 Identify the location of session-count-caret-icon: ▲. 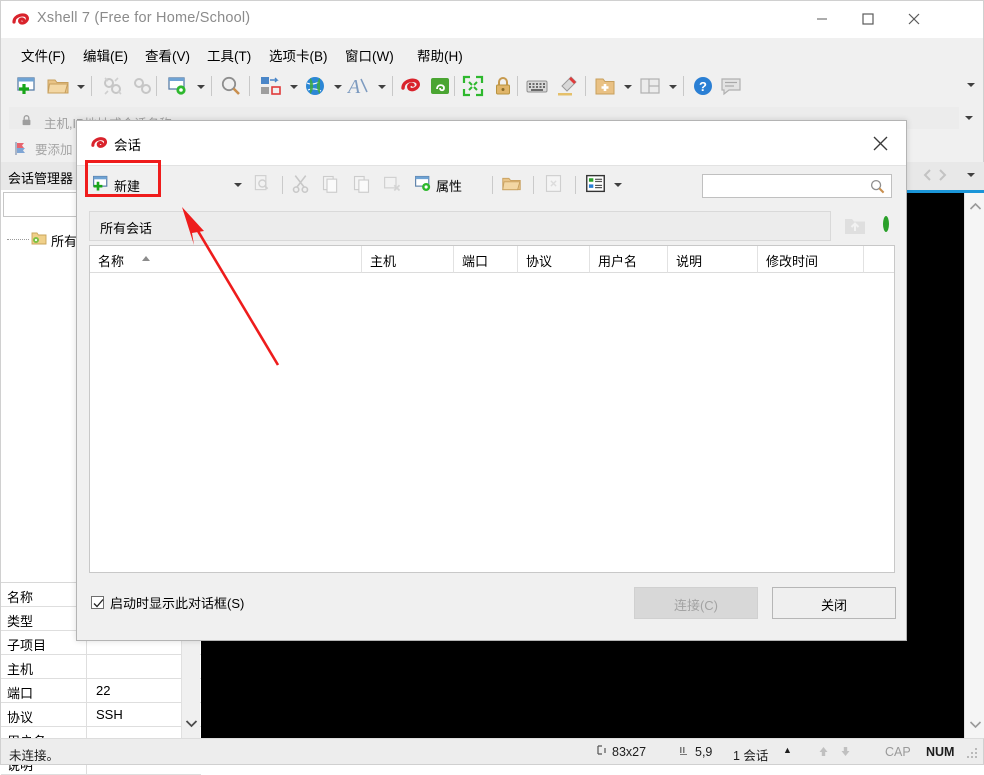
(787, 750).